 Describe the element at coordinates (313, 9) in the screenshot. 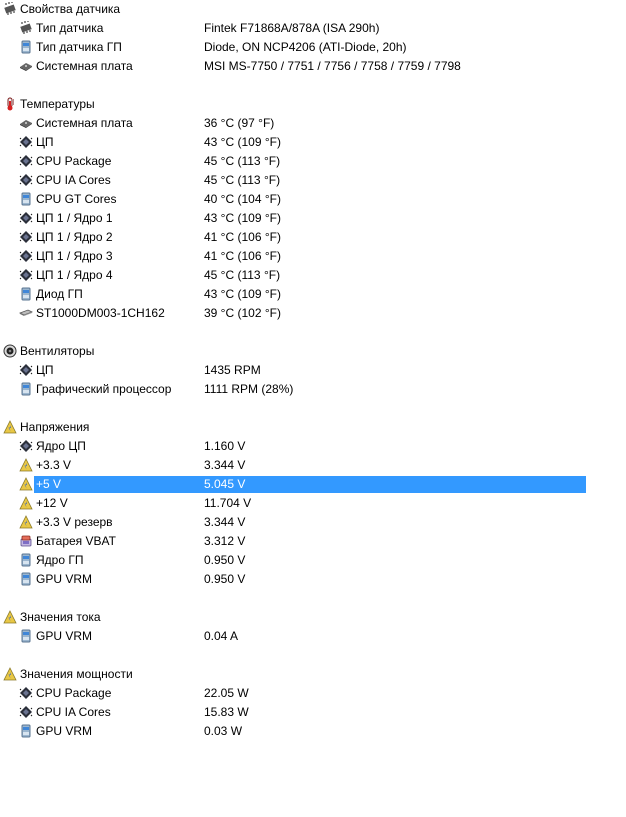

I see `group-header: Свойства датчика` at that location.